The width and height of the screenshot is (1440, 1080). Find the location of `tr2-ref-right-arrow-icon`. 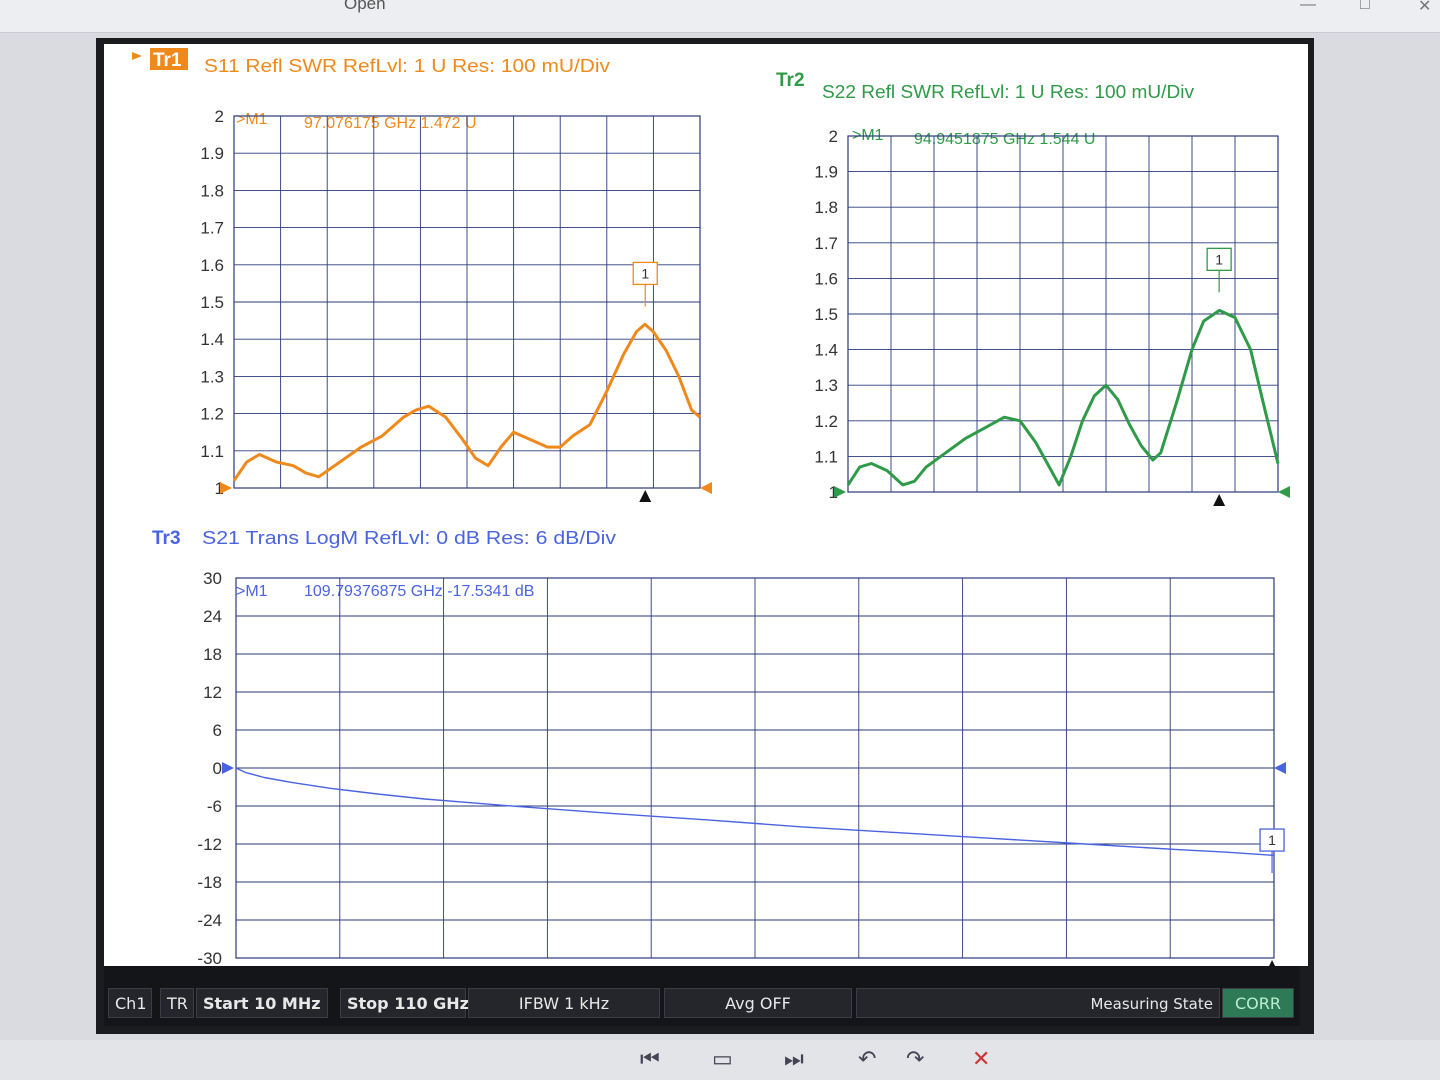

tr2-ref-right-arrow-icon is located at coordinates (1284, 492).